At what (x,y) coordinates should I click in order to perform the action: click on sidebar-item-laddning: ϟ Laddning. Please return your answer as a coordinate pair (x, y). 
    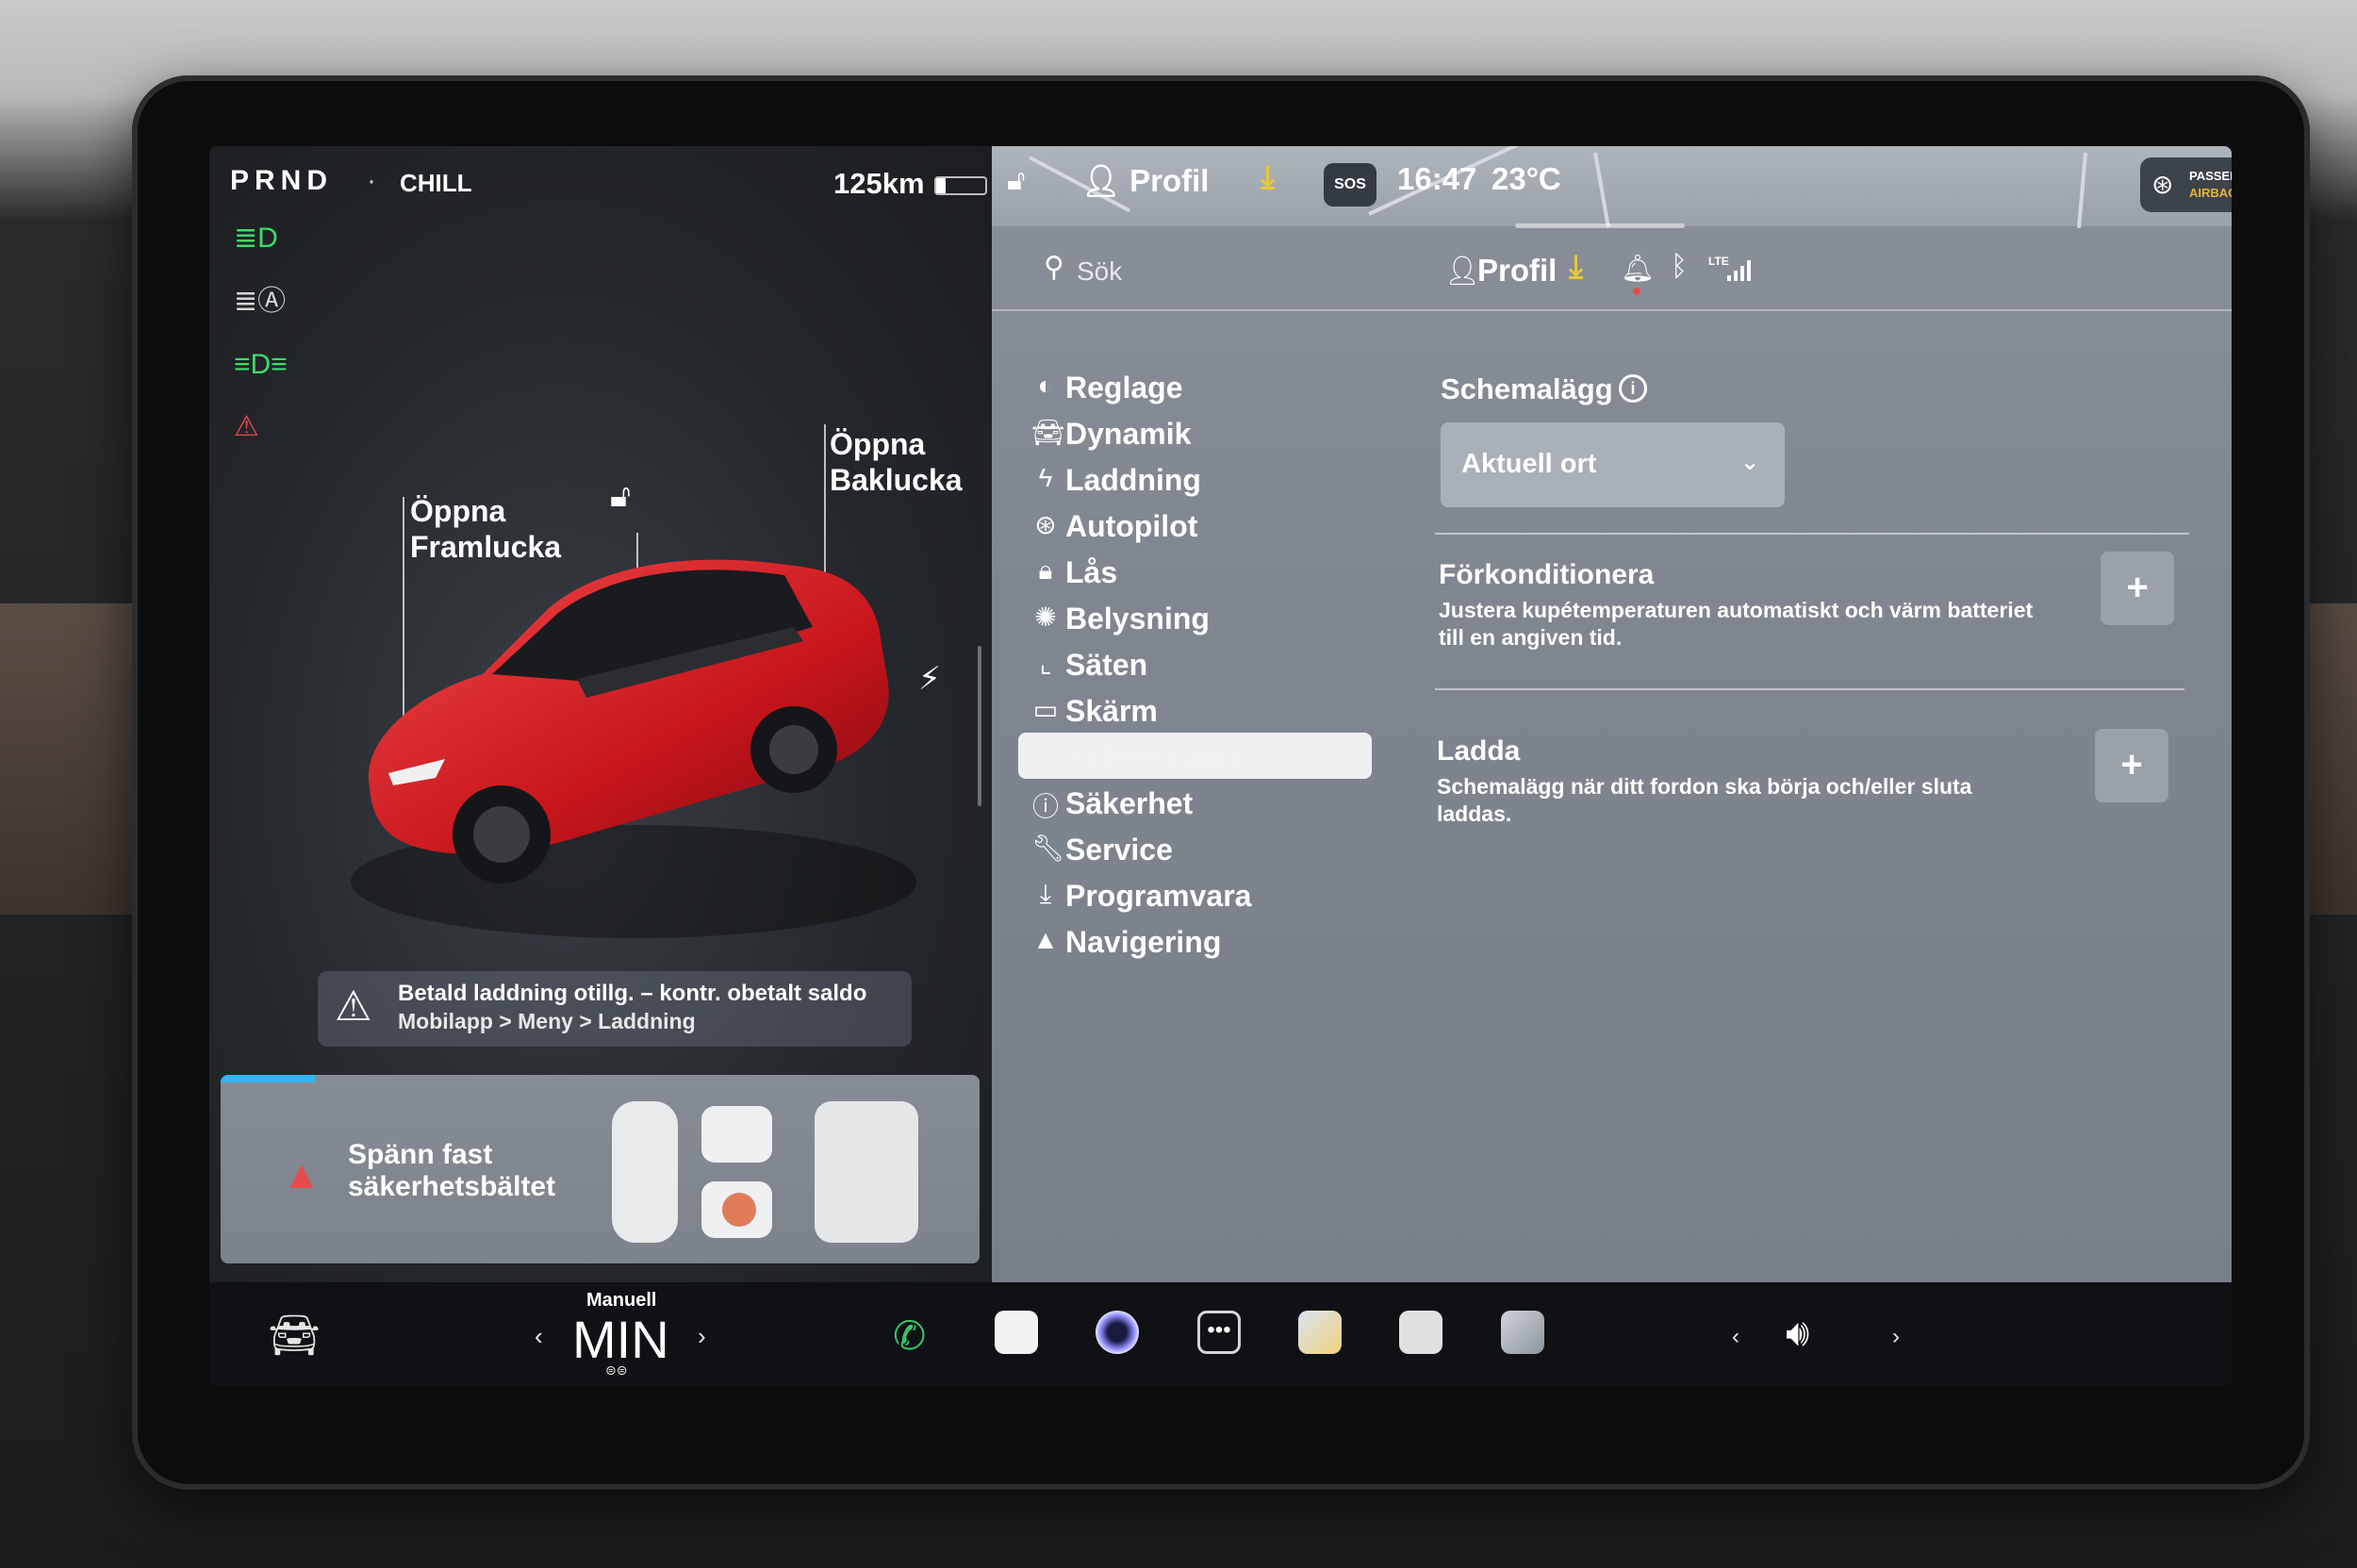
    Looking at the image, I should click on (1195, 479).